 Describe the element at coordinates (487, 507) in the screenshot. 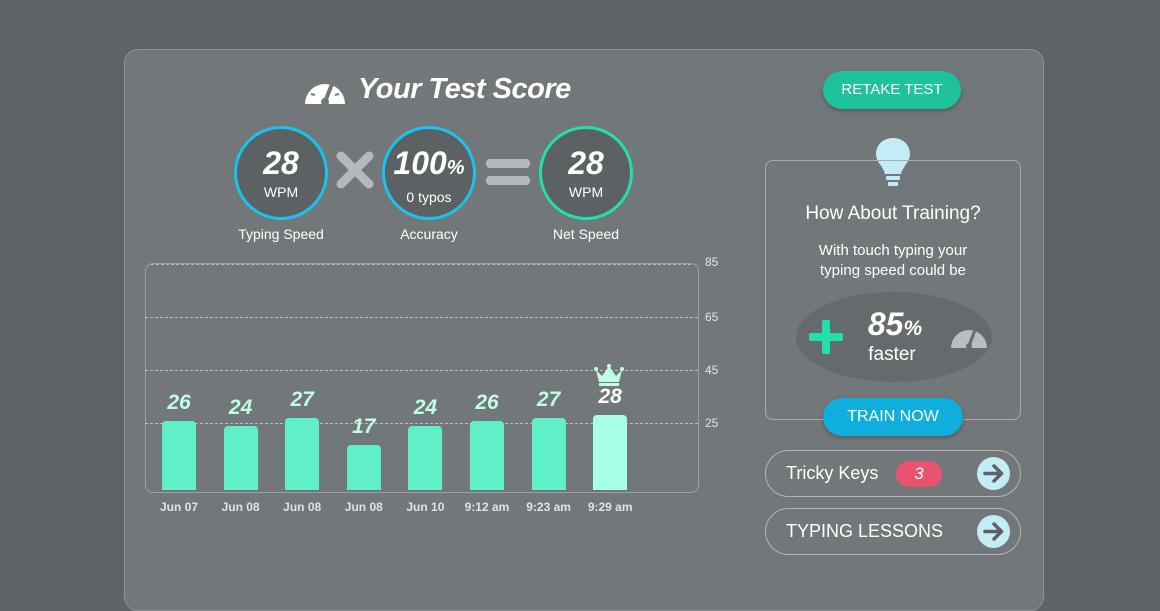

I see `x-tick-label: 9:12 am` at that location.